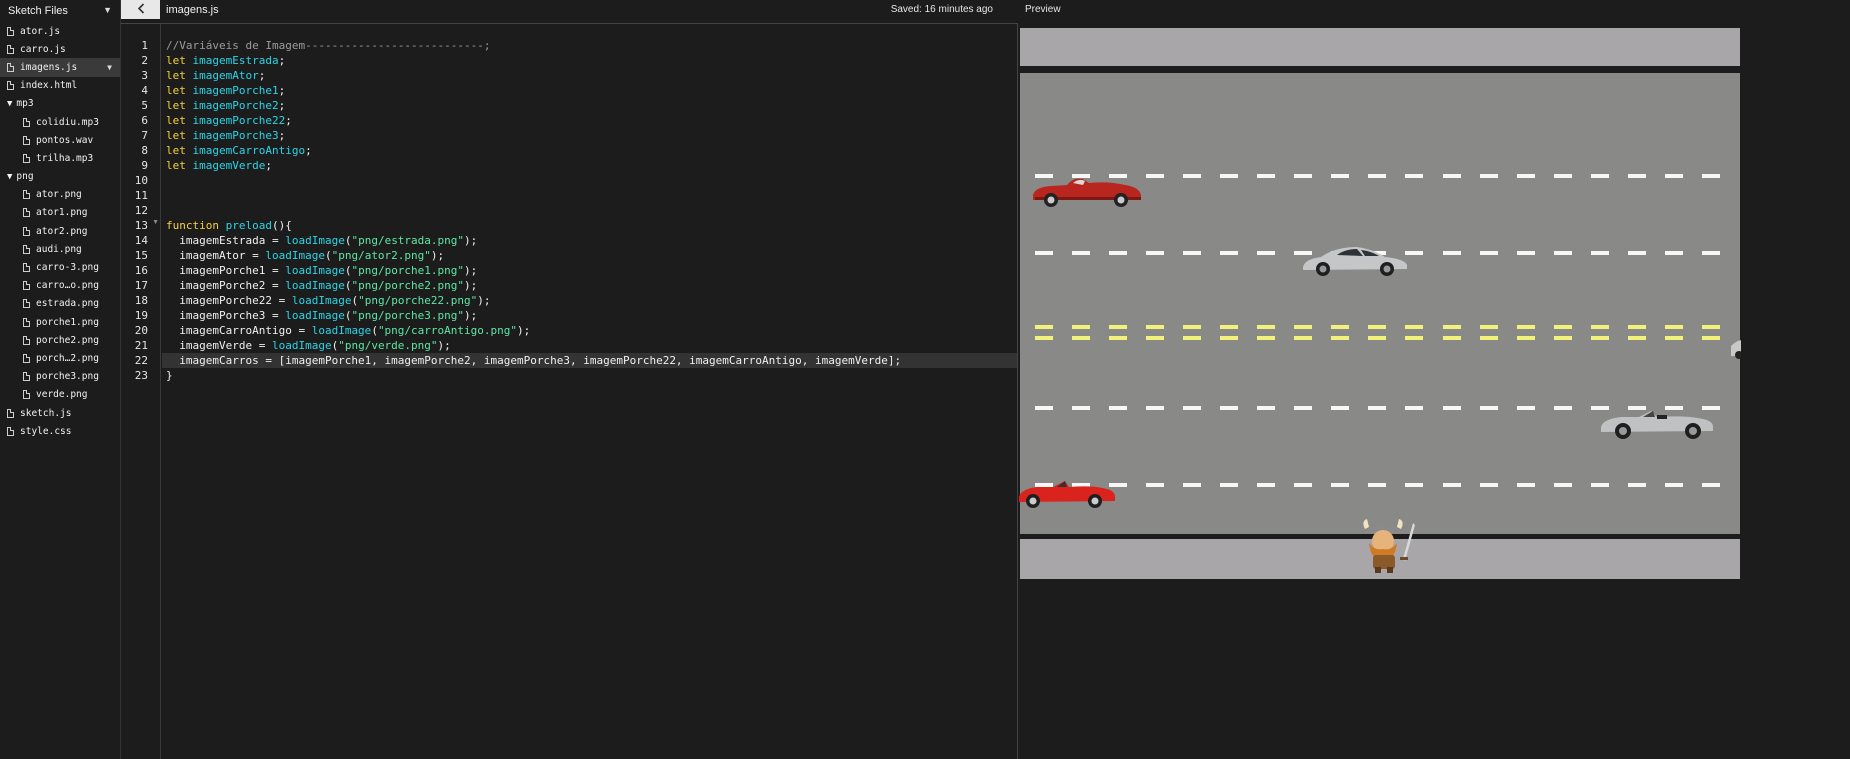 The image size is (1850, 759). What do you see at coordinates (60, 431) in the screenshot?
I see `file-item: style.css` at bounding box center [60, 431].